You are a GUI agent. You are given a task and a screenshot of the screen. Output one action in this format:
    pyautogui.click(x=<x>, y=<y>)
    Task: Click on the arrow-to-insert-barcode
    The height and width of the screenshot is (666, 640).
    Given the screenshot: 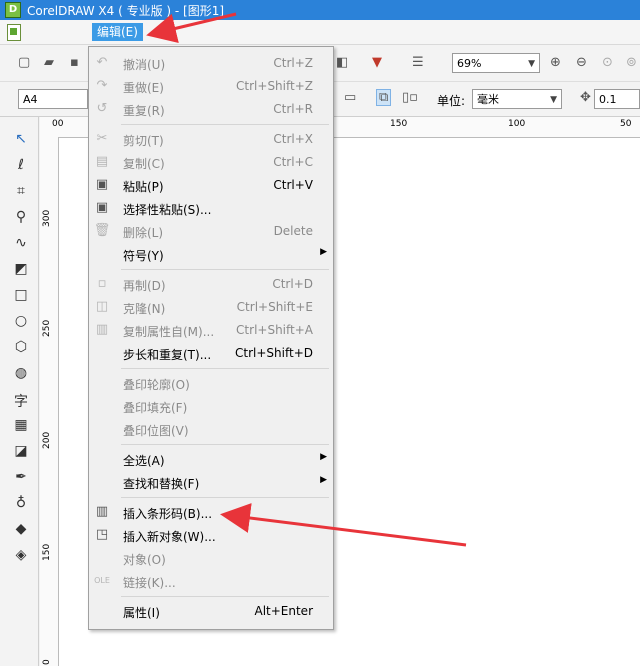 What is the action you would take?
    pyautogui.click(x=343, y=525)
    